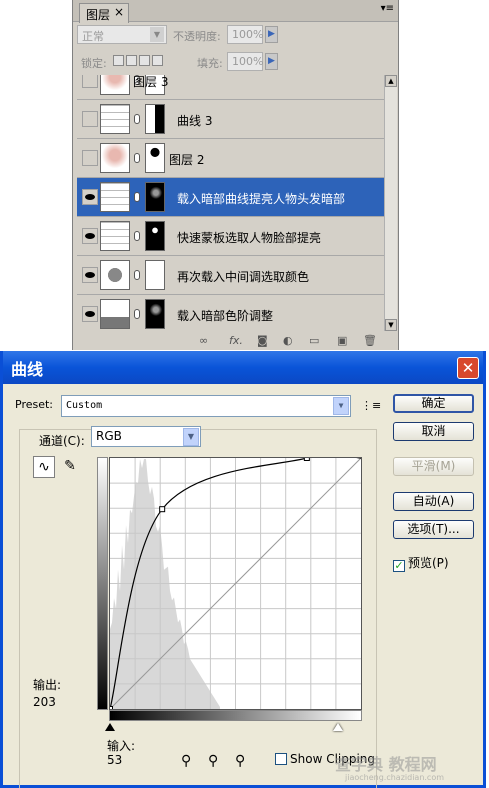 The image size is (489, 788). What do you see at coordinates (144, 60) in the screenshot?
I see `lock-position-icon` at bounding box center [144, 60].